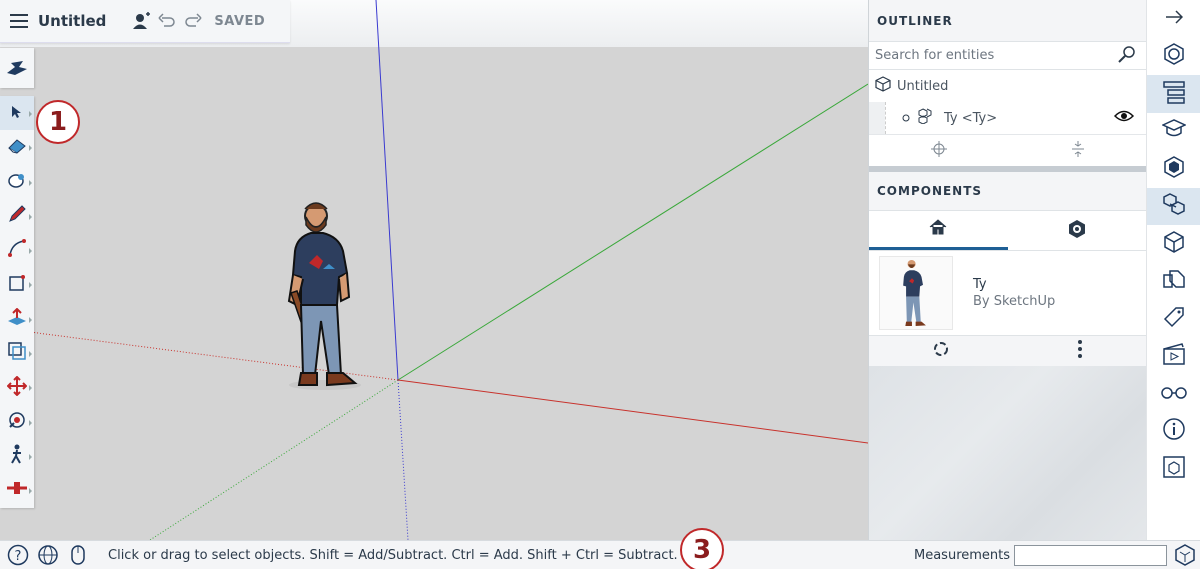 The height and width of the screenshot is (569, 1200). I want to click on hamburger-menu-icon, so click(19, 21).